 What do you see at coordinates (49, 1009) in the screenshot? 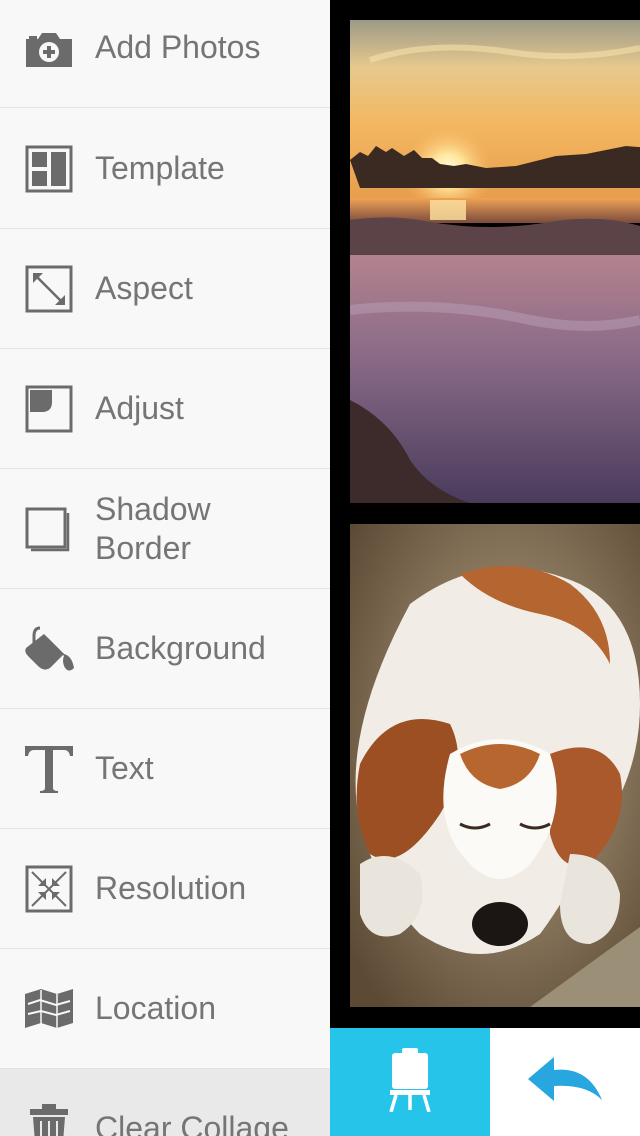
I see `map-icon` at bounding box center [49, 1009].